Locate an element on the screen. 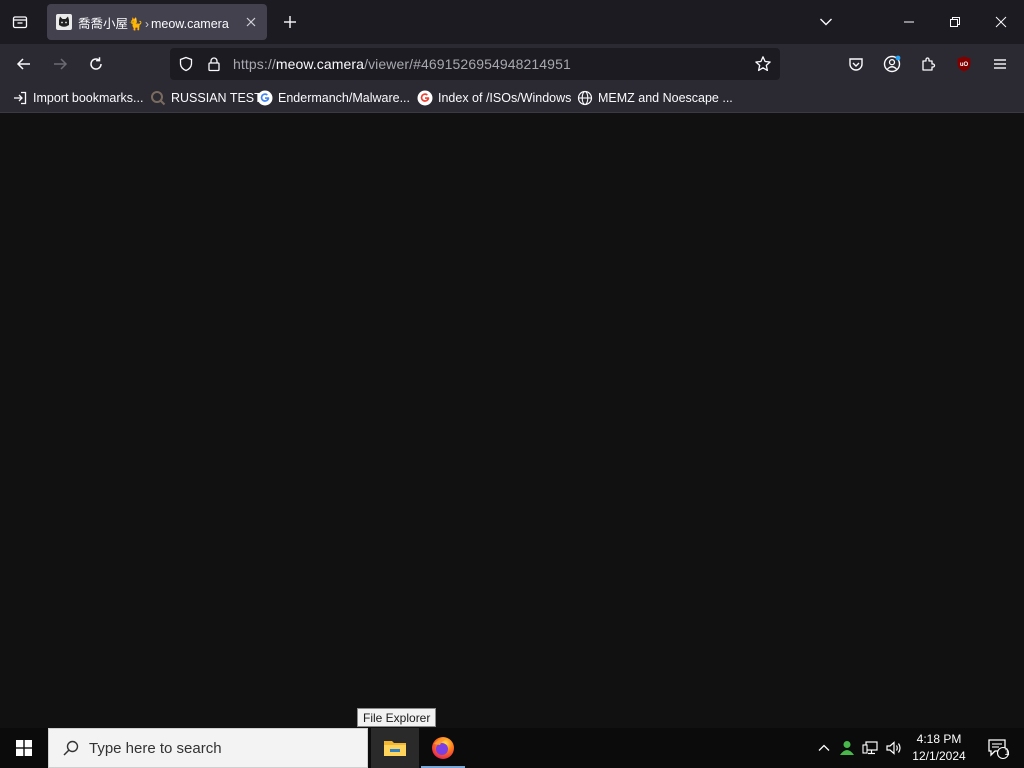 The height and width of the screenshot is (768, 1024). file-explorer-tooltip: File Explorer is located at coordinates (397, 717).